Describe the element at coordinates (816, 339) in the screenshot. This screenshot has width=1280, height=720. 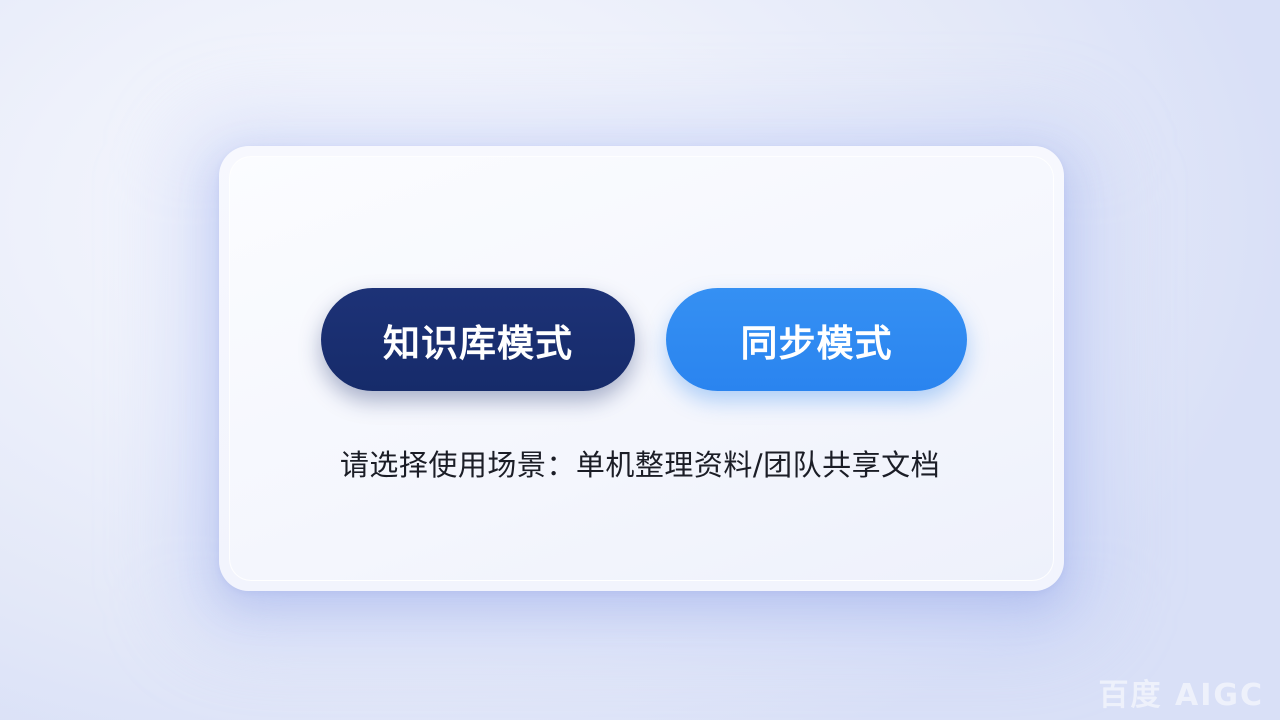
I see `sync-mode-button: 同步模式` at that location.